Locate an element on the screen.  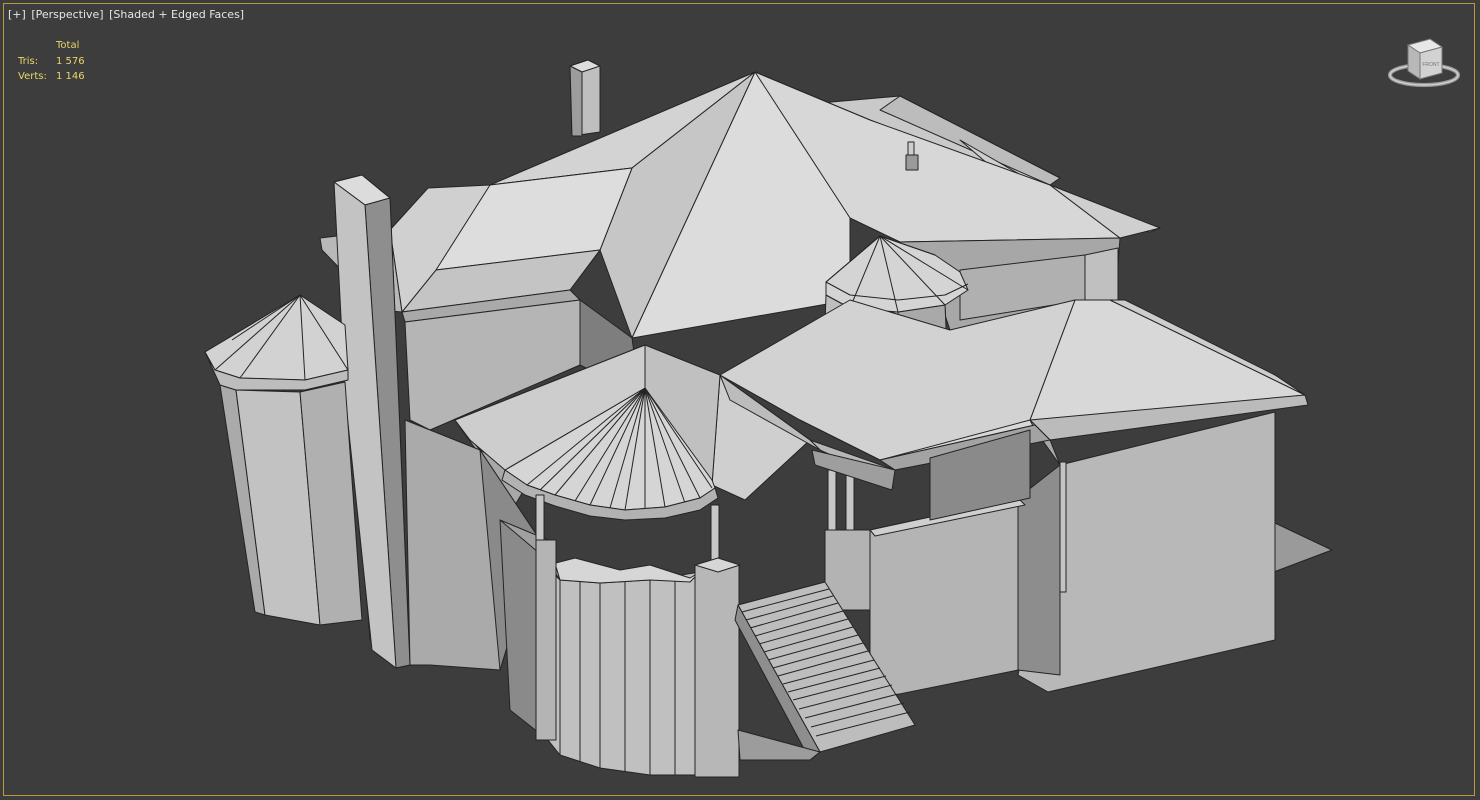
downspout is located at coordinates (1063, 527).